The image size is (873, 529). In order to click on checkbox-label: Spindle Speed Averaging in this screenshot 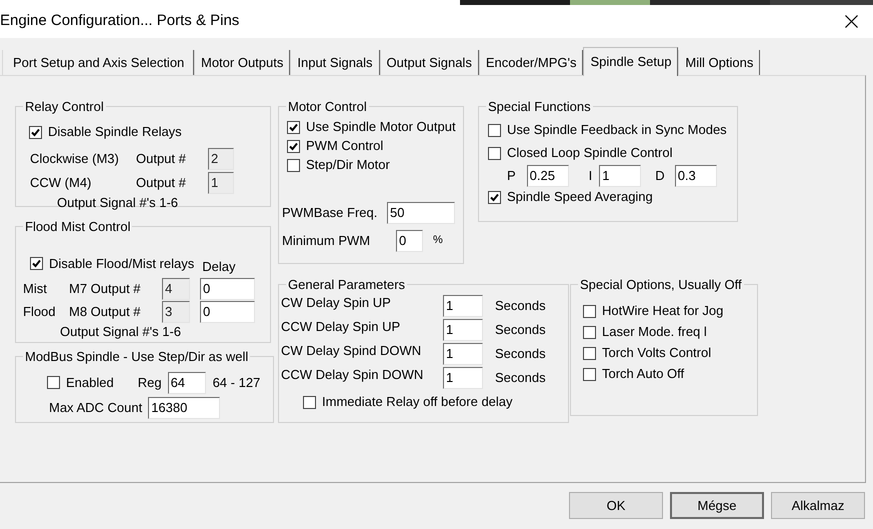, I will do `click(580, 197)`.